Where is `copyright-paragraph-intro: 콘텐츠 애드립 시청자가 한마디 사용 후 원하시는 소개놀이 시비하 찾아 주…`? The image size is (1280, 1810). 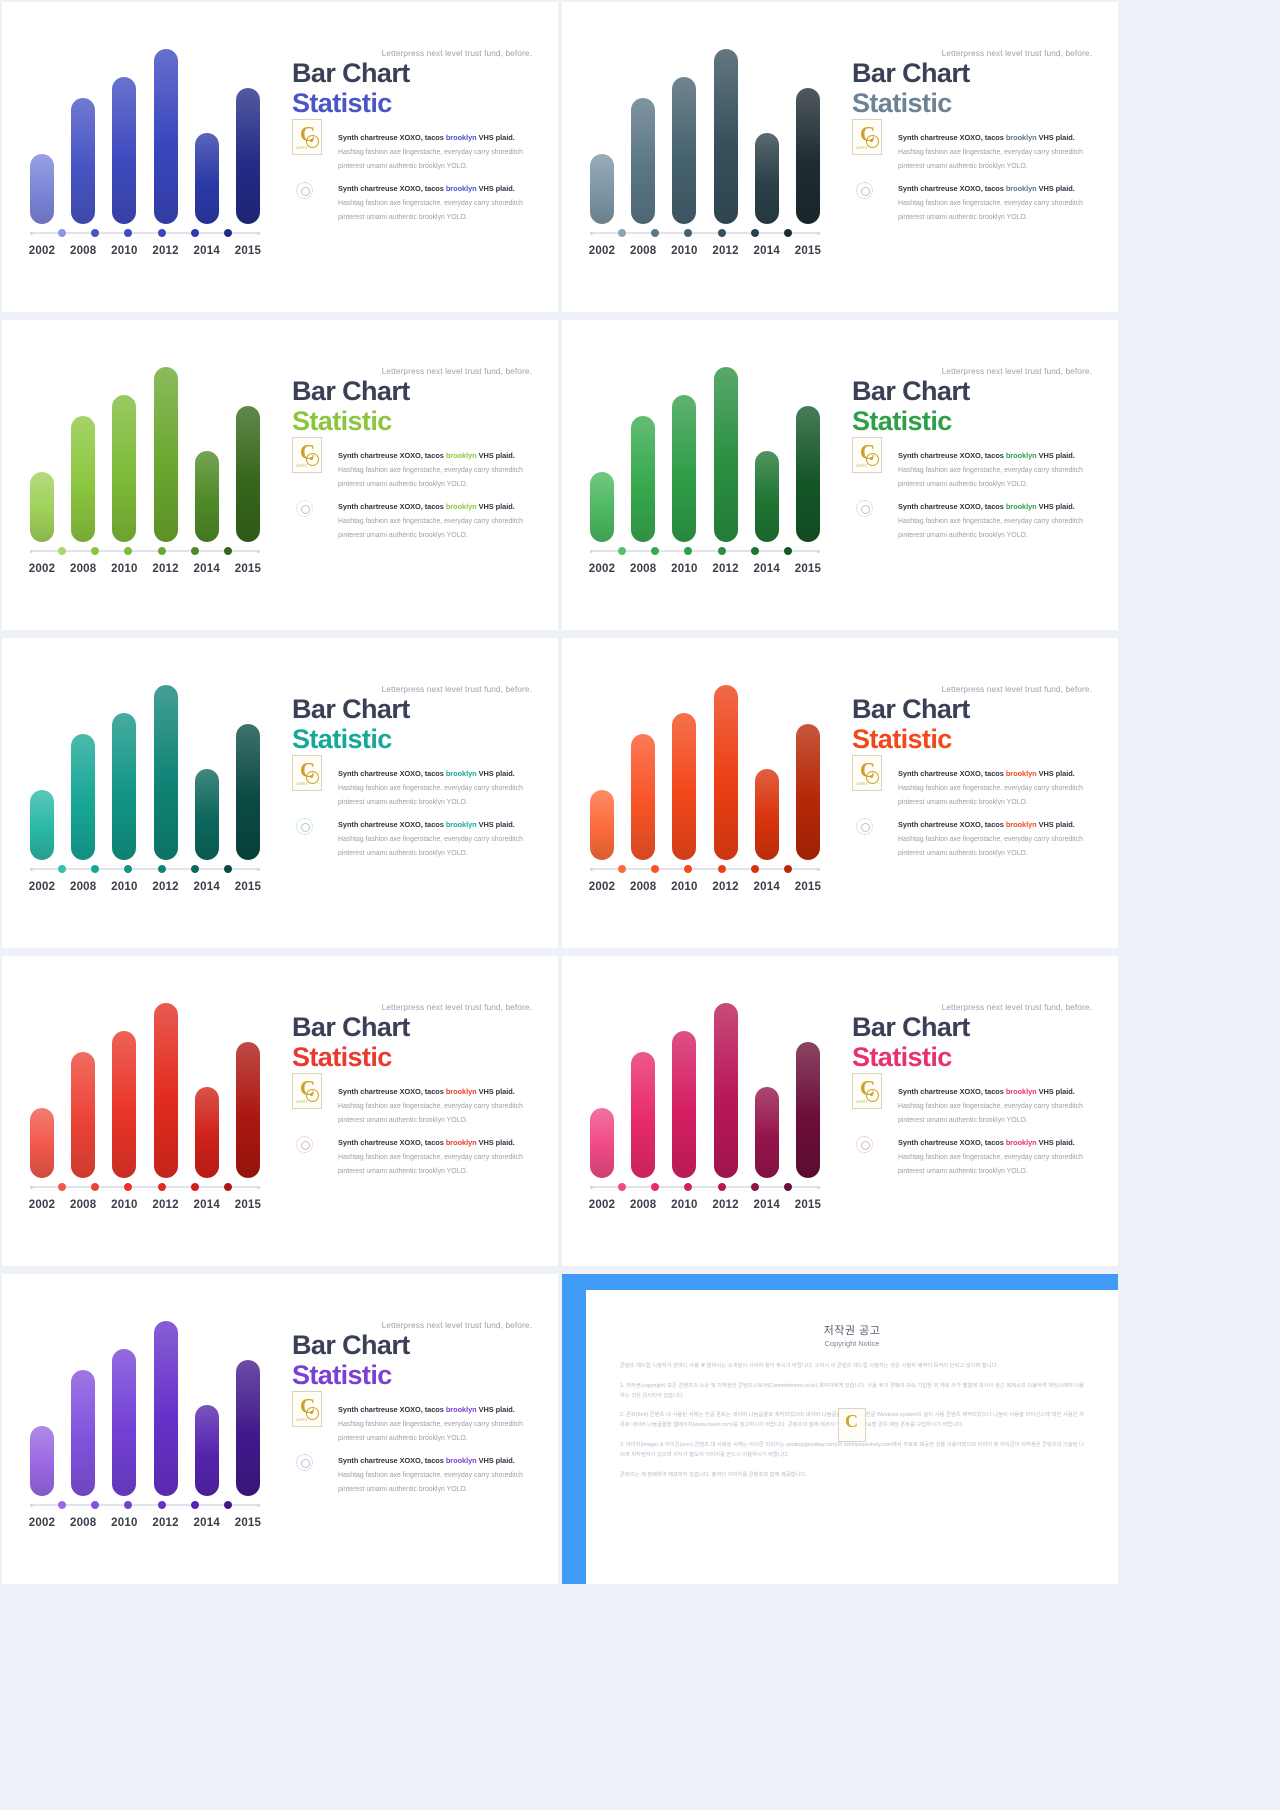 copyright-paragraph-intro: 콘텐츠 애드립 시청자가 한마디 사용 후 원하시는 소개놀이 시비하 찾아 주… is located at coordinates (809, 1366).